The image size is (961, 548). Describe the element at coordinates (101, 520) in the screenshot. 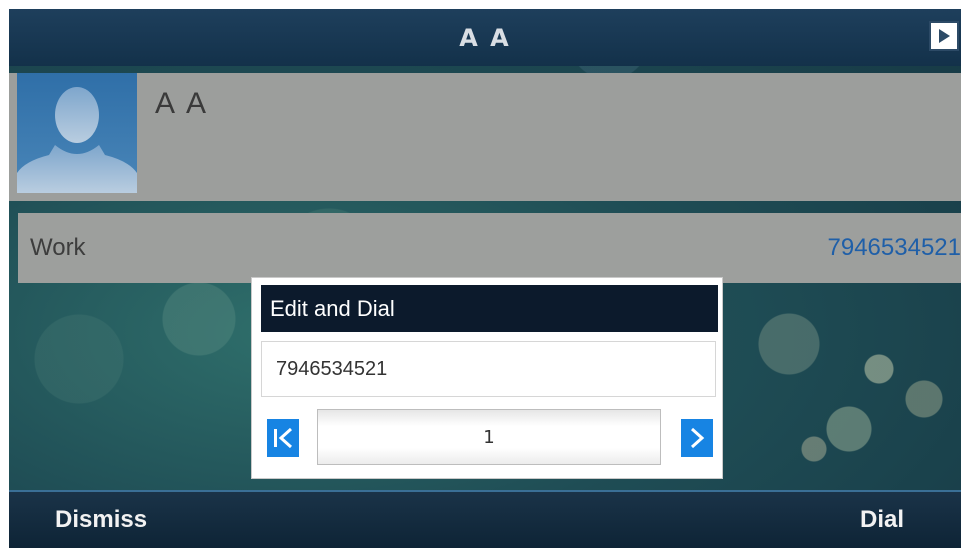

I see `dismiss-button: Dismiss` at that location.